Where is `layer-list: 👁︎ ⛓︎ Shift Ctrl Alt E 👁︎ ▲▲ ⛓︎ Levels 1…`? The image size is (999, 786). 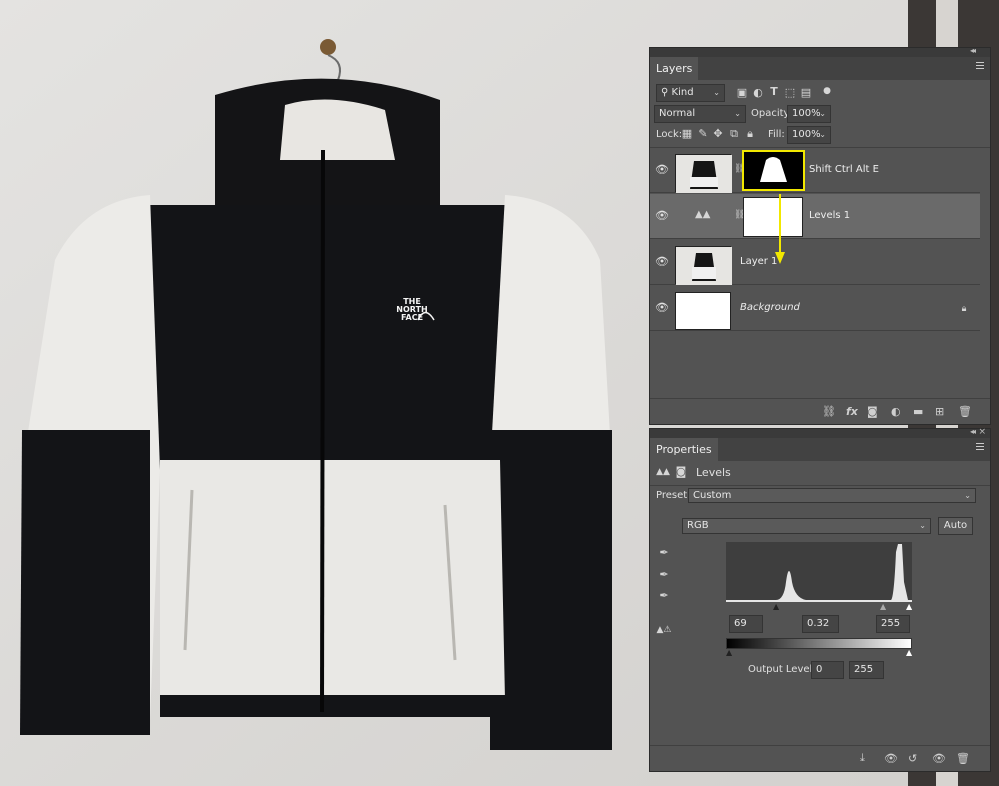
layer-list: 👁︎ ⛓︎ Shift Ctrl Alt E 👁︎ ▲▲ ⛓︎ Levels 1… is located at coordinates (820, 271).